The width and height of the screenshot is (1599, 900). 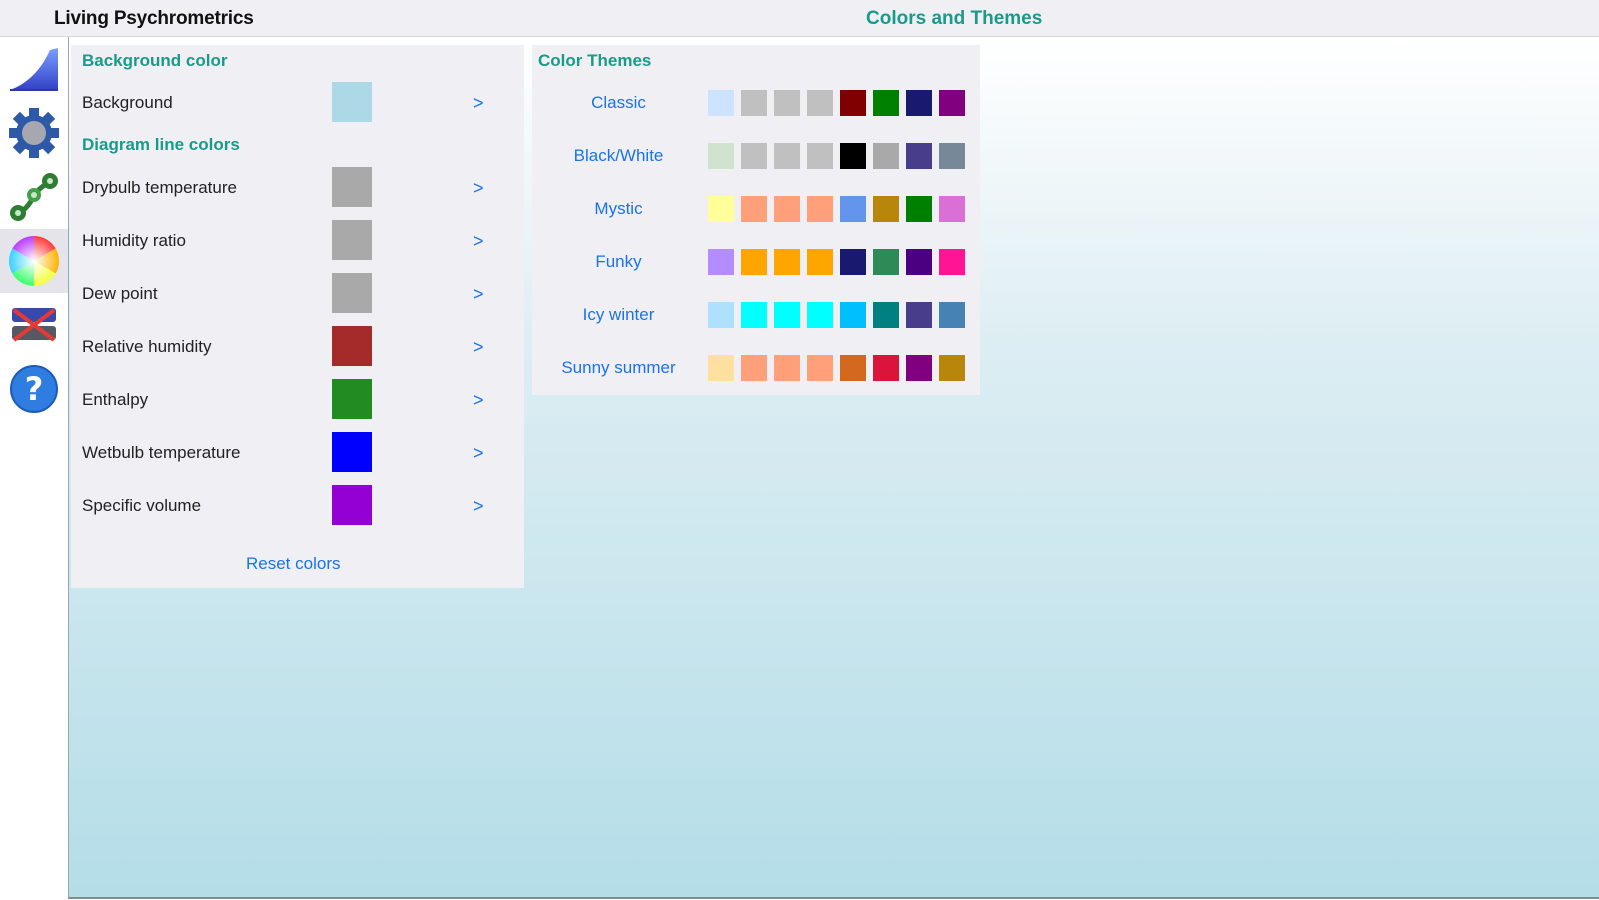 What do you see at coordinates (618, 103) in the screenshot?
I see `theme-name-classic: Classic` at bounding box center [618, 103].